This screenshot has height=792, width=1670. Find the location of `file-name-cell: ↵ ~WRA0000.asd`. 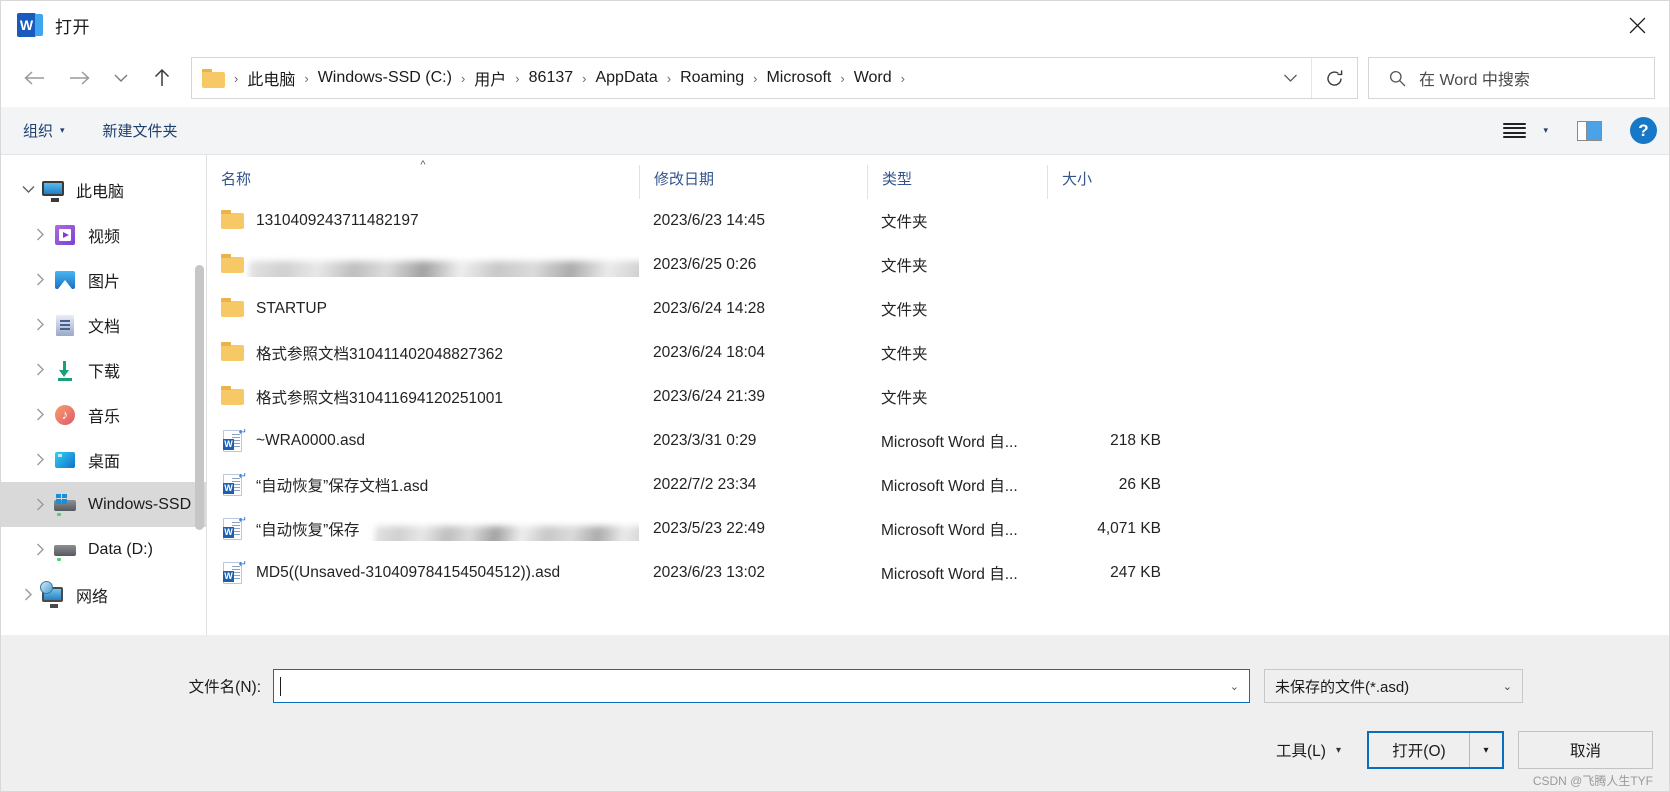

file-name-cell: ↵ ~WRA0000.asd is located at coordinates (423, 441).